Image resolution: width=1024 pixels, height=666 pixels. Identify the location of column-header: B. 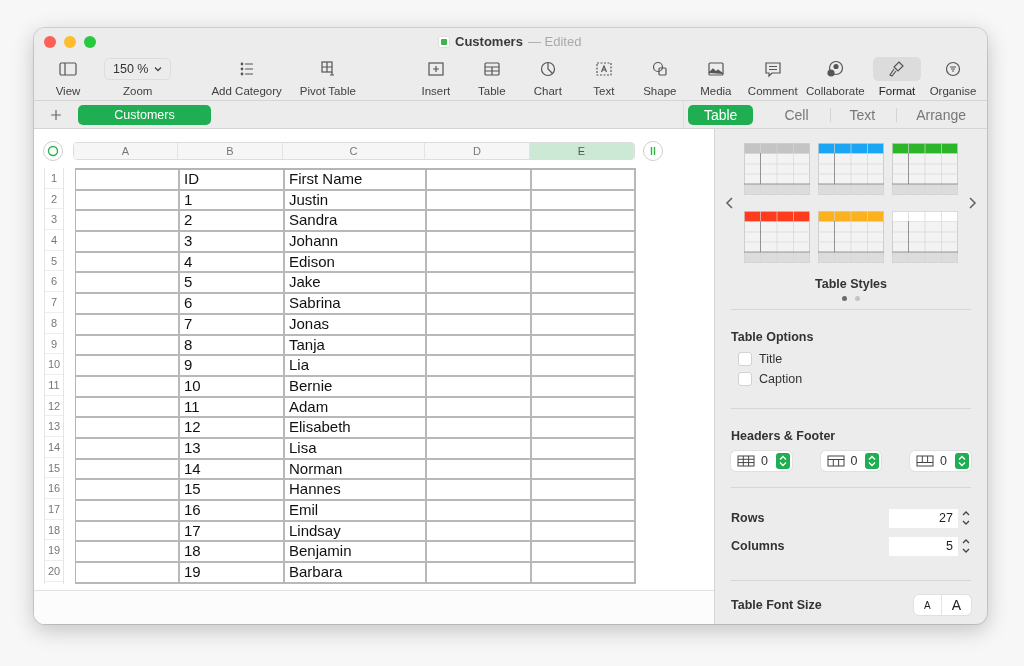
(230, 151).